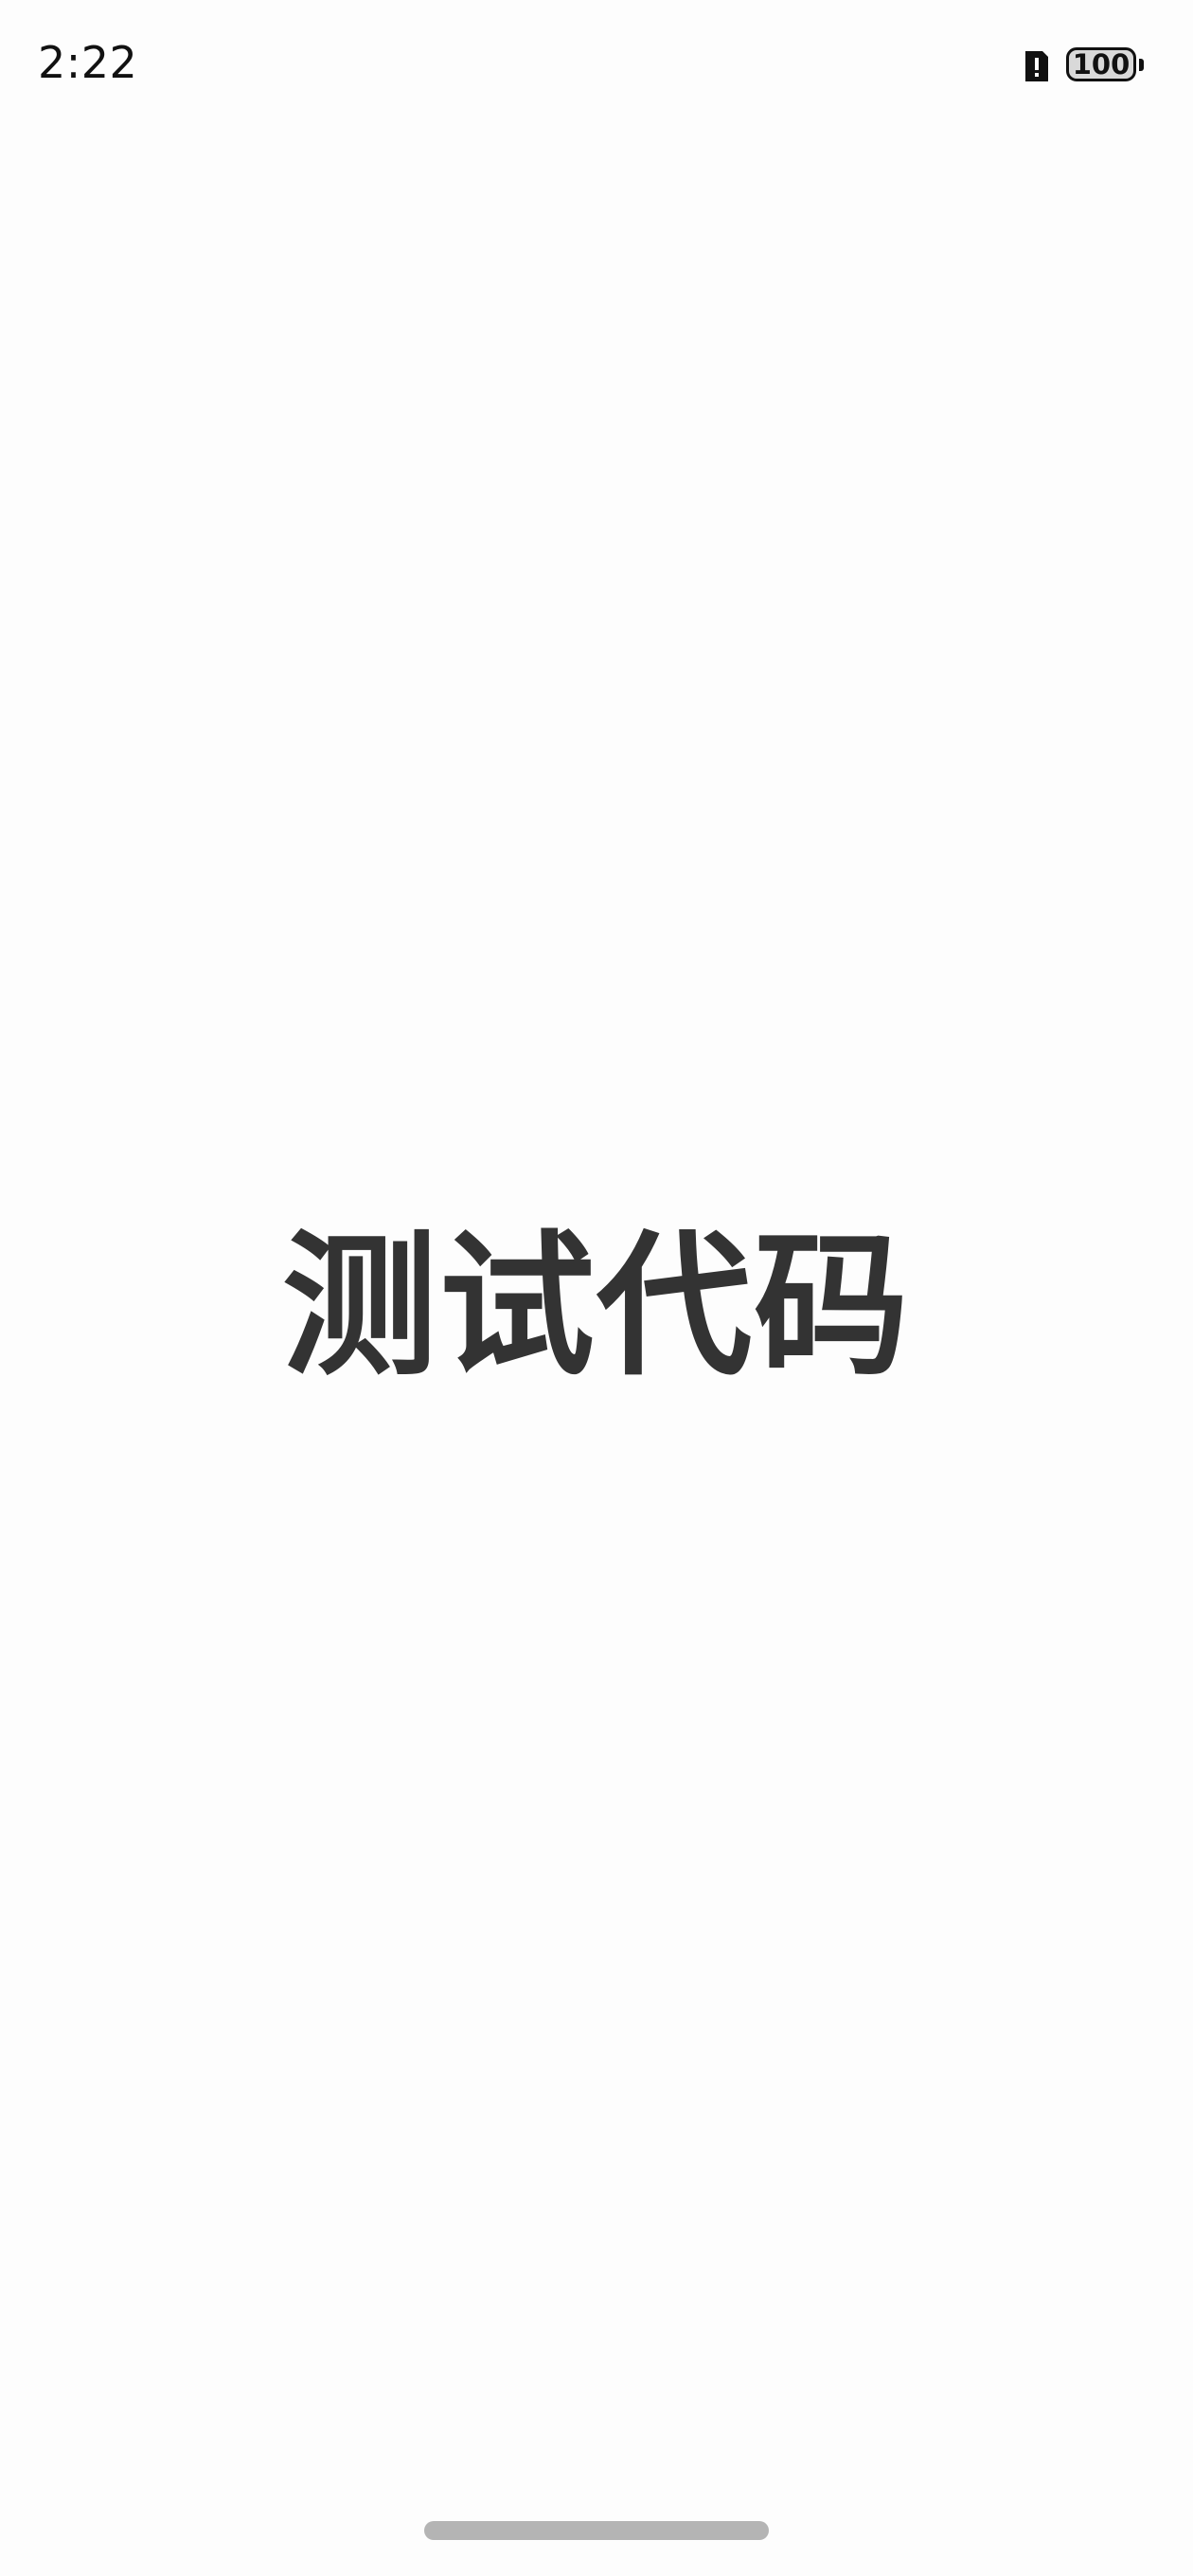 This screenshot has width=1193, height=2576. Describe the element at coordinates (88, 62) in the screenshot. I see `status-time: 2:22` at that location.